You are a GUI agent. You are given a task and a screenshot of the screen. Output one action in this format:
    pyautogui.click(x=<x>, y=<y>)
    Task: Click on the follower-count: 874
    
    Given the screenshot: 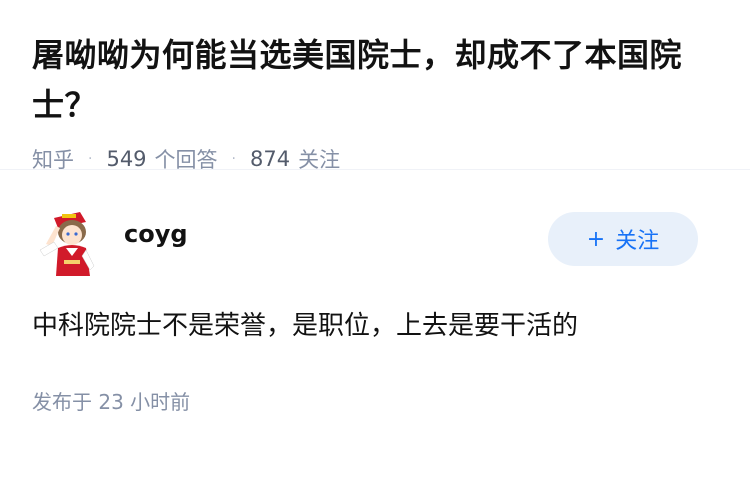 What is the action you would take?
    pyautogui.click(x=270, y=159)
    